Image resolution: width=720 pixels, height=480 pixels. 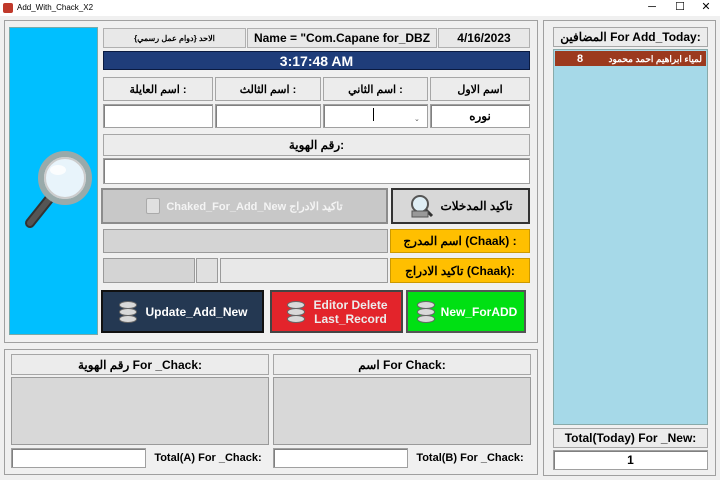 I want to click on editor-delete-label-line1: Editor Delete, so click(x=350, y=304).